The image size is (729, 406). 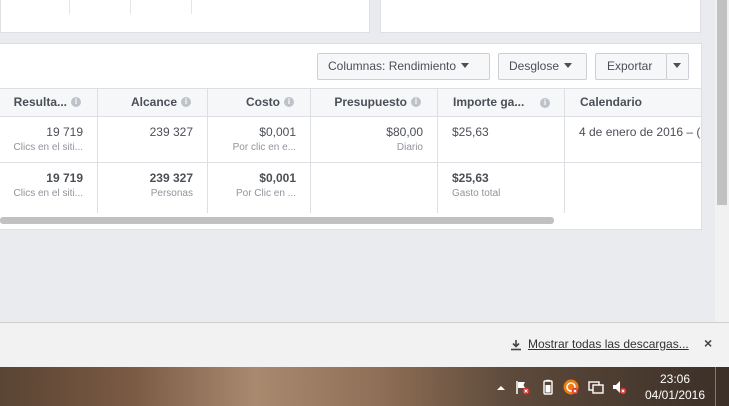 What do you see at coordinates (722, 386) in the screenshot?
I see `show-desktop-button` at bounding box center [722, 386].